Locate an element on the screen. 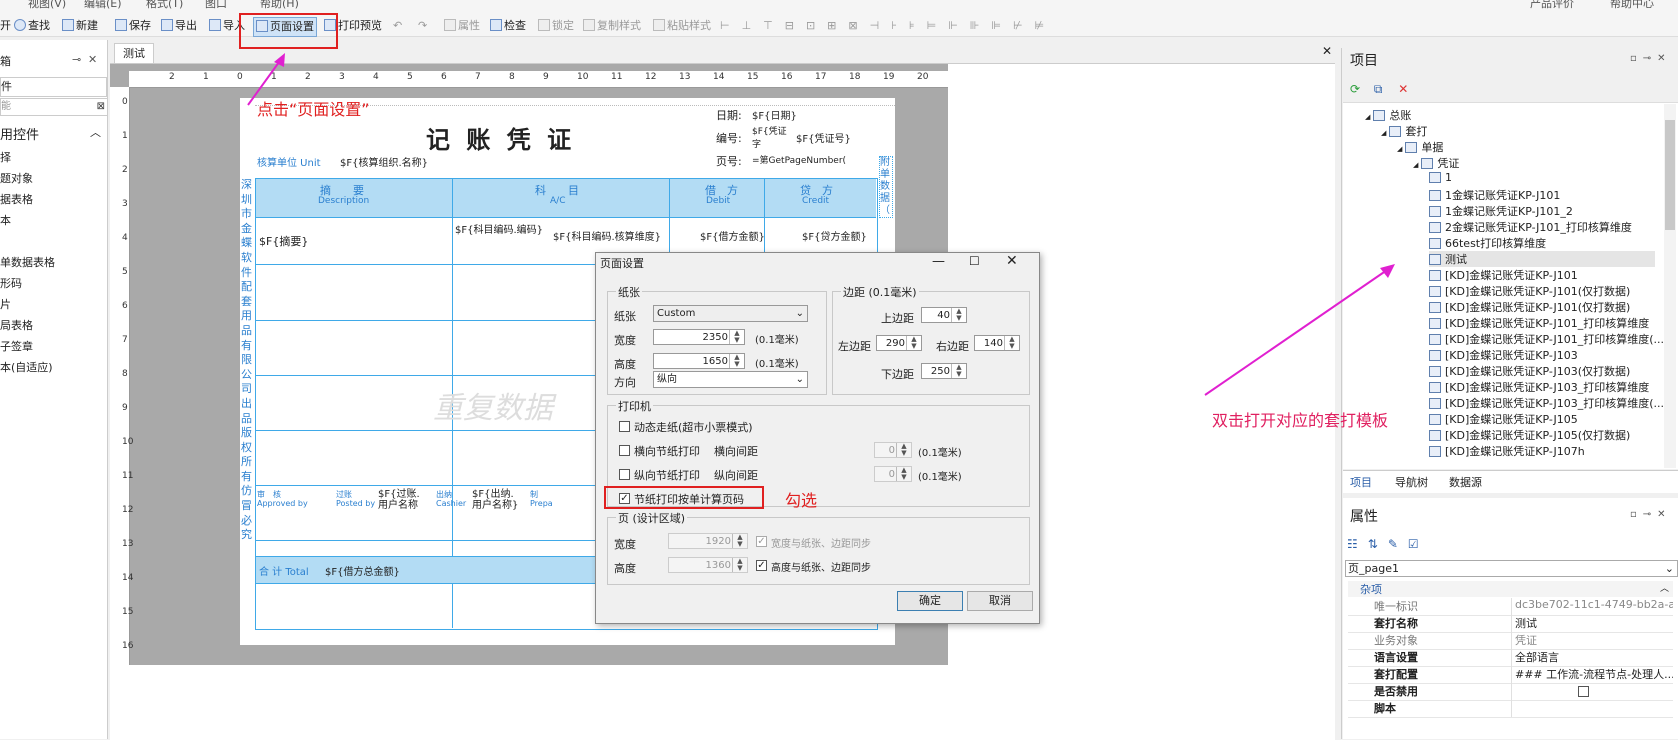 This screenshot has width=1678, height=740. properties-icon: ☑ is located at coordinates (1418, 544).